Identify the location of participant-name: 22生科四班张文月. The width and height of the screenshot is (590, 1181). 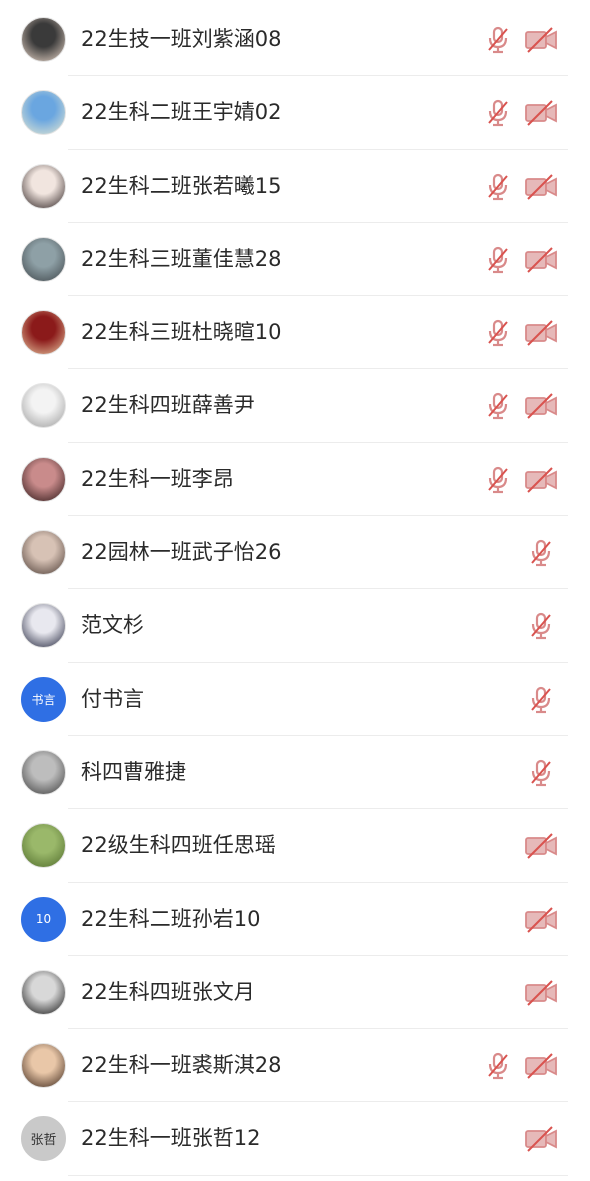
(168, 991).